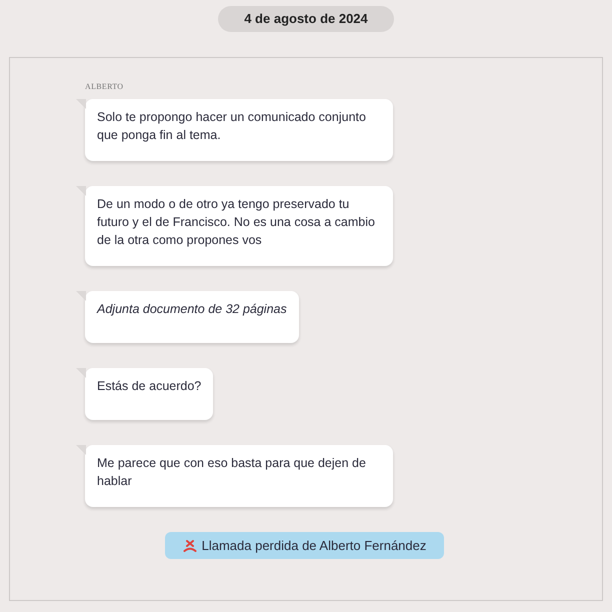  What do you see at coordinates (149, 394) in the screenshot?
I see `message-bubble: Estás de acuerdo?` at bounding box center [149, 394].